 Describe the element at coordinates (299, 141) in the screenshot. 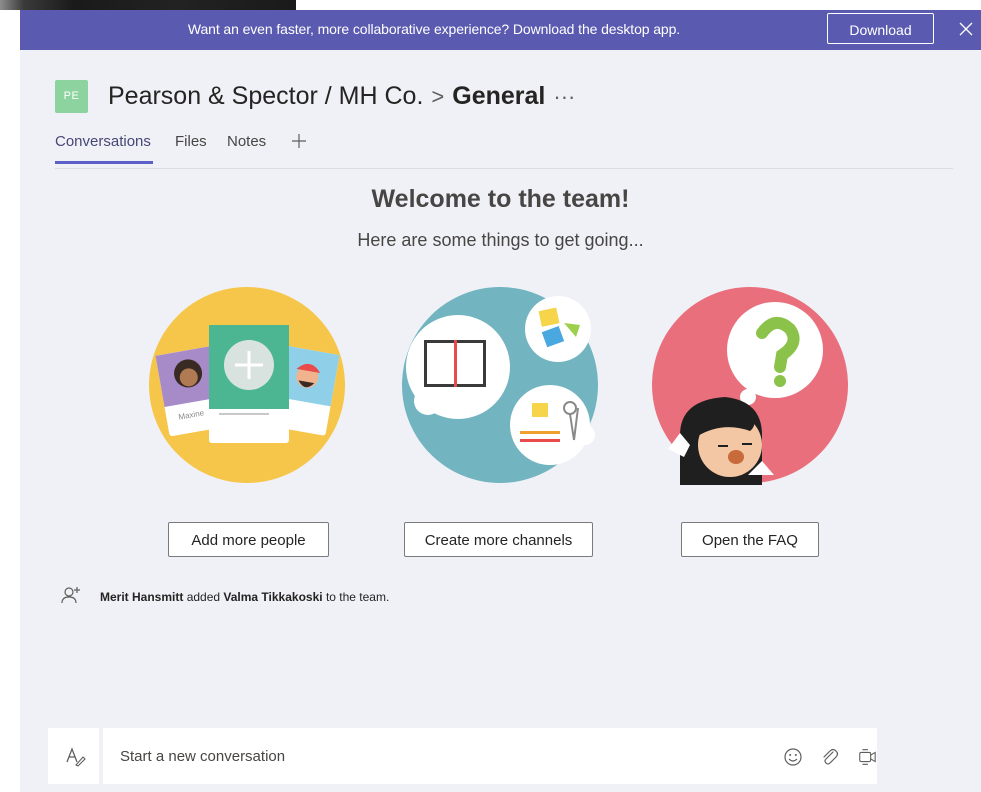

I see `add-tab-icon` at that location.